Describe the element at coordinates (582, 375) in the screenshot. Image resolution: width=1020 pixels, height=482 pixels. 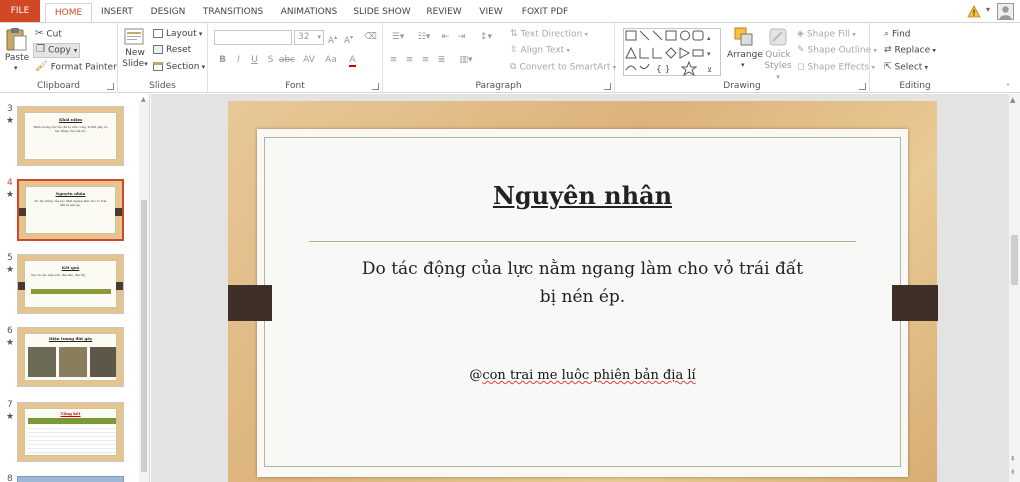
I see `slide-credit-text: @con trai me luôc phiên bản địa lí` at that location.